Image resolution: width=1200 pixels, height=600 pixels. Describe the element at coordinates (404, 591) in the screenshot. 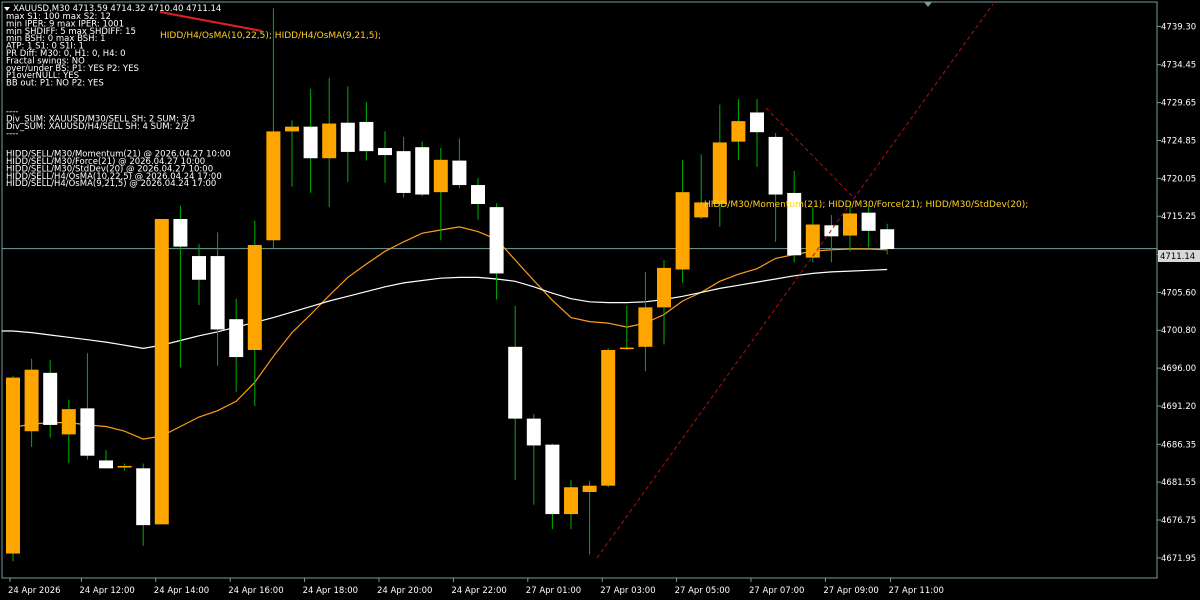

I see `x-tick-label: 24 Apr 20:00` at that location.